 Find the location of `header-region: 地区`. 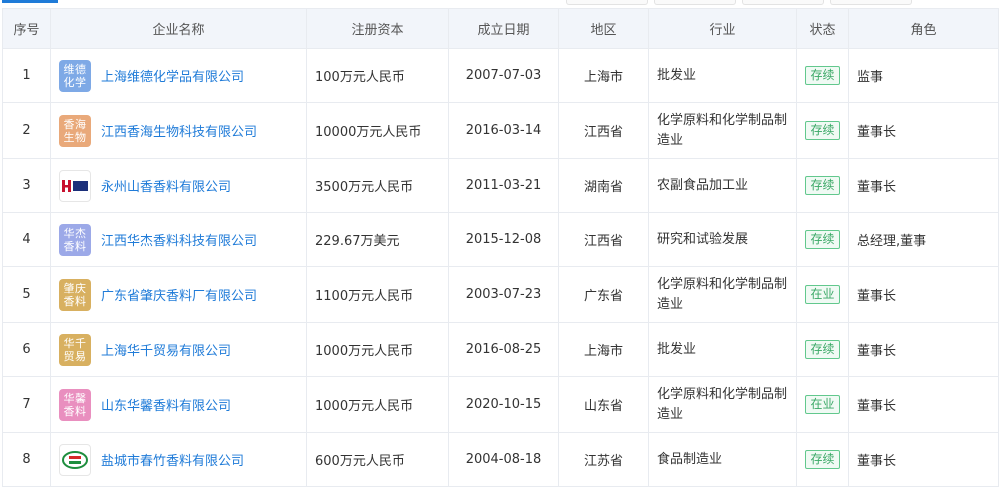

header-region: 地区 is located at coordinates (603, 28).